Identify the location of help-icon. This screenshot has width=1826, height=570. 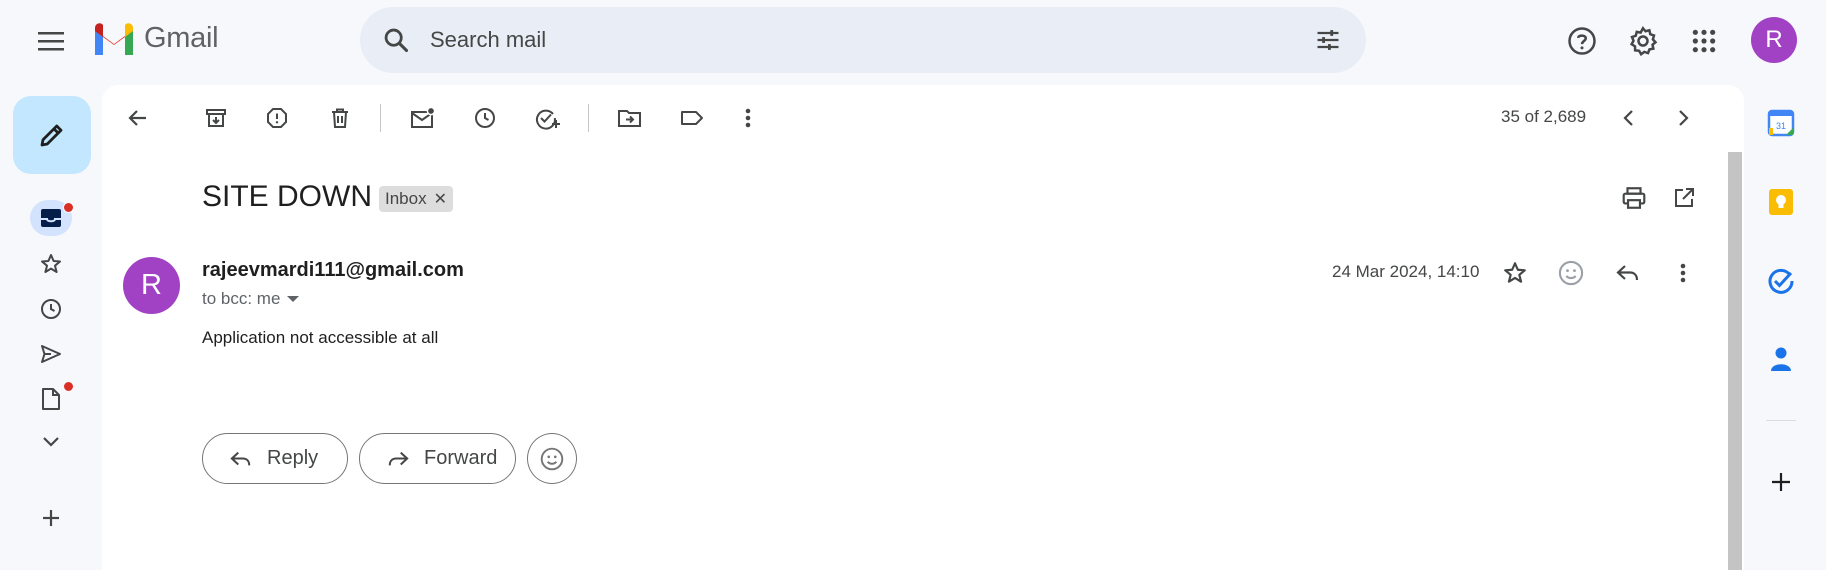
(1582, 41).